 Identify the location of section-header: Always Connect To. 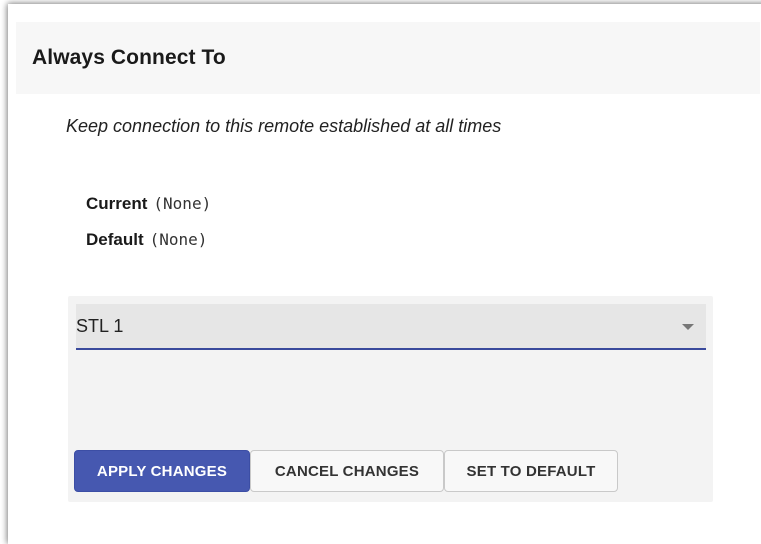
(388, 58).